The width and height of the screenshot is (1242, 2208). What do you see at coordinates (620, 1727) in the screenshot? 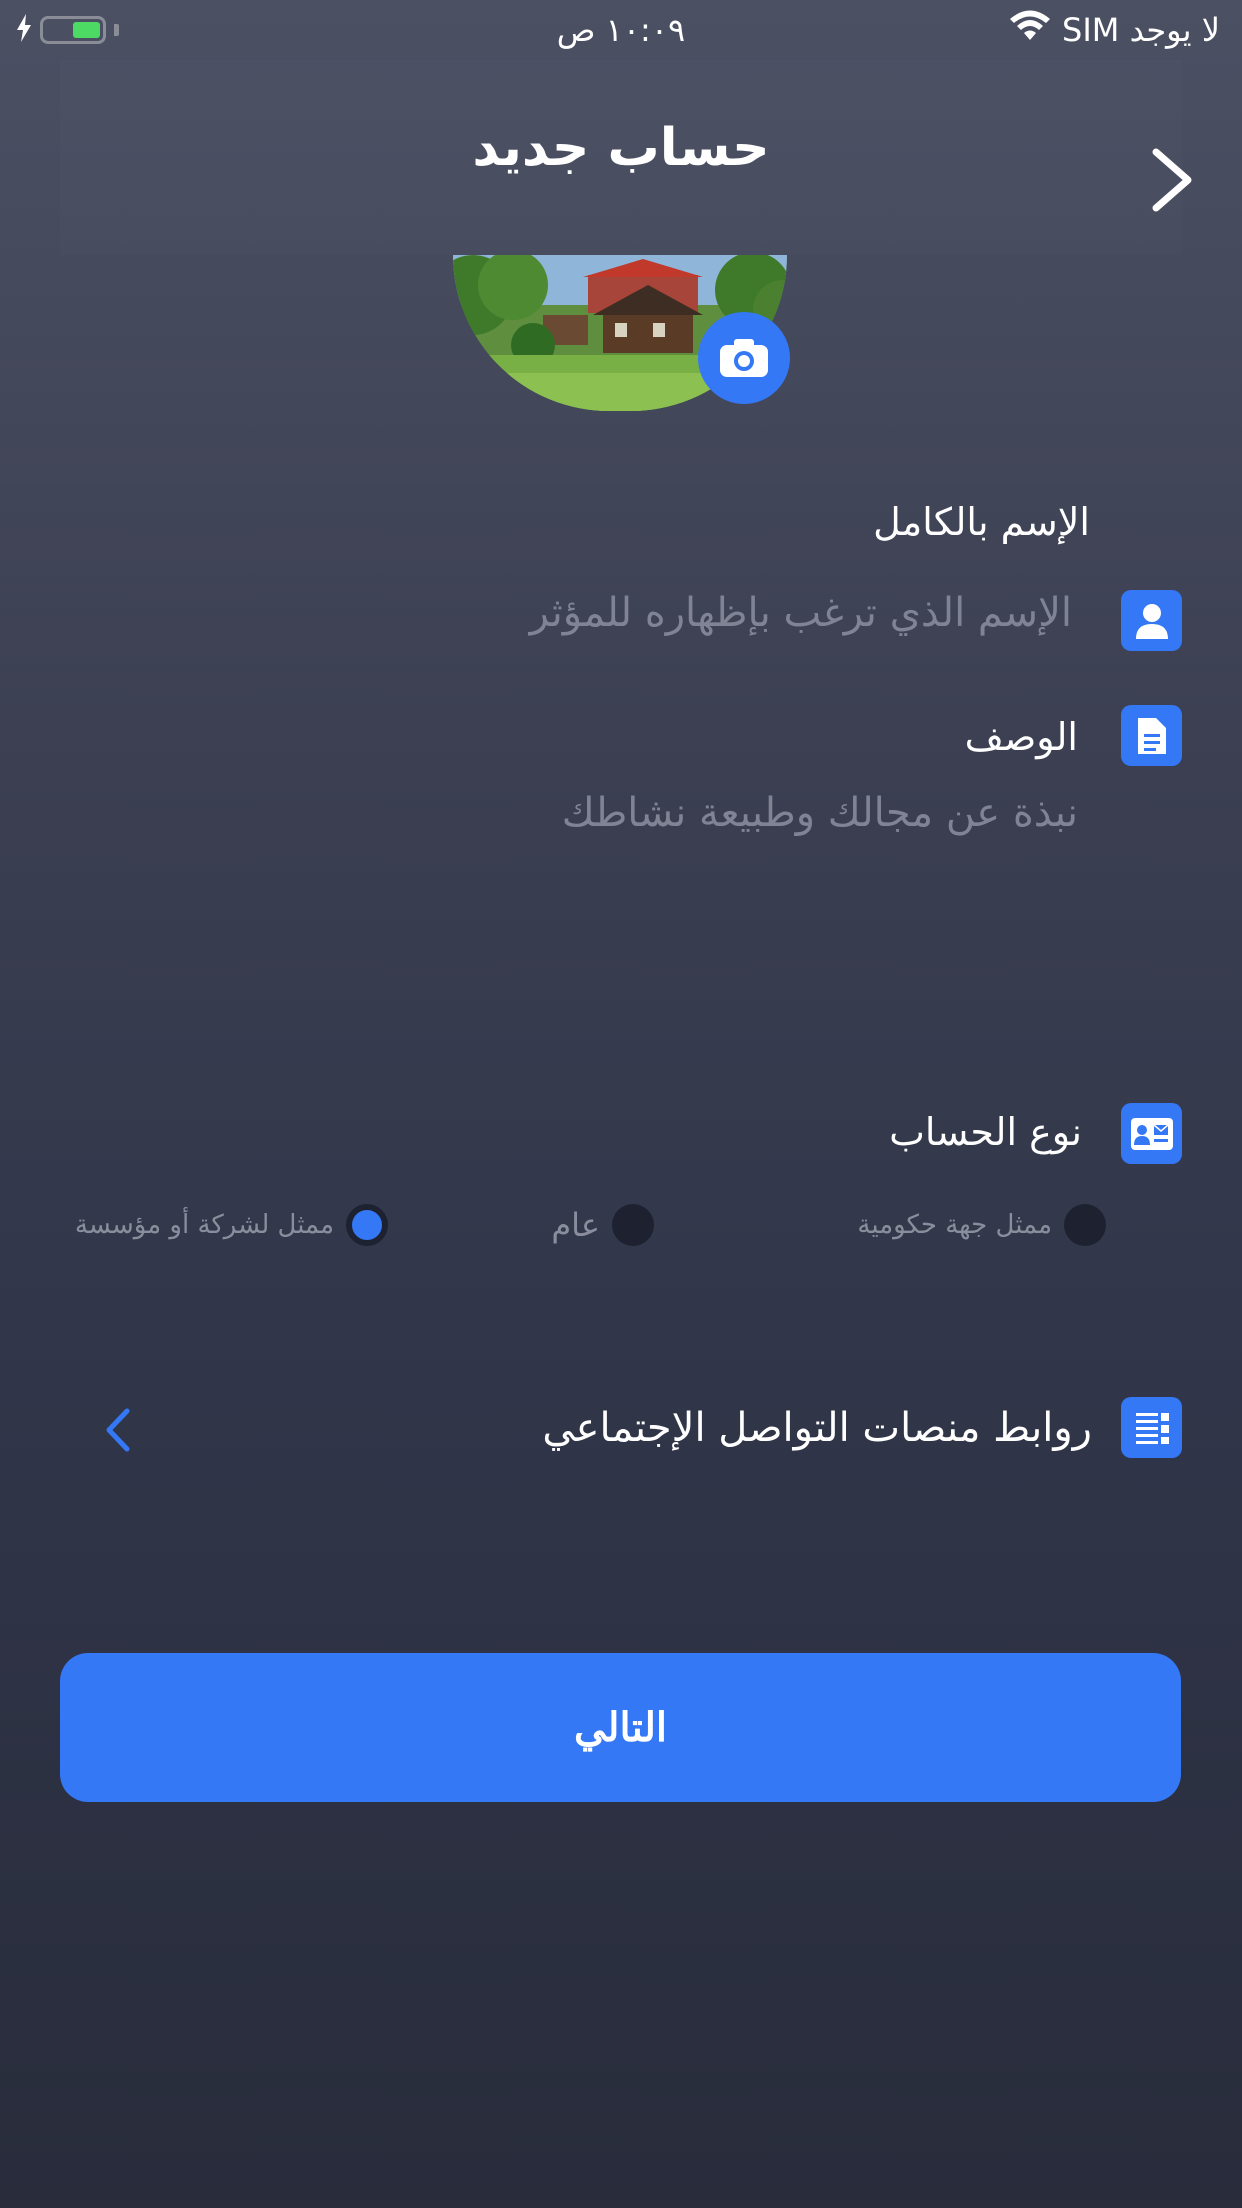
I see `next-button: التالي` at bounding box center [620, 1727].